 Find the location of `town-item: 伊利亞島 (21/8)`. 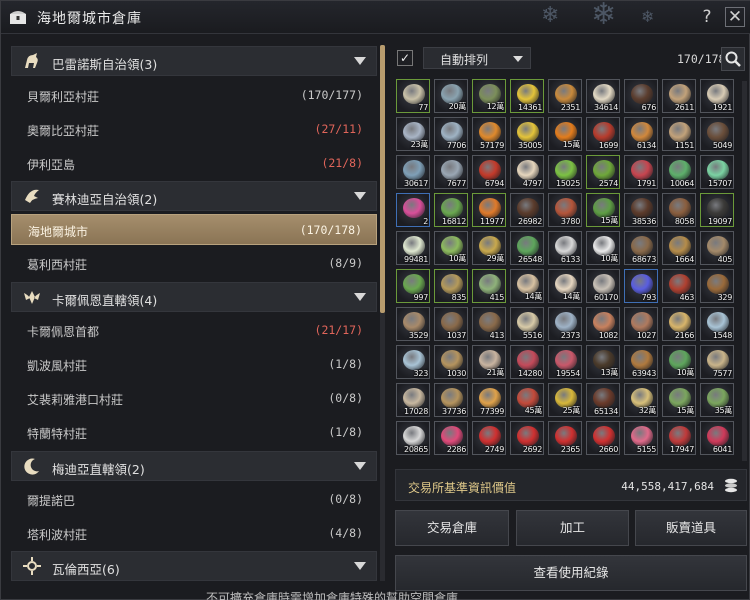

town-item: 伊利亞島 (21/8) is located at coordinates (194, 163).